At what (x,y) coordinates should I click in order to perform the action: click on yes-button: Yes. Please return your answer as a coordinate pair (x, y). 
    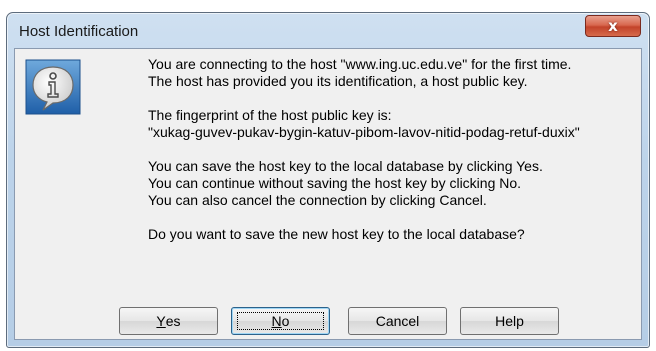
    Looking at the image, I should click on (168, 321).